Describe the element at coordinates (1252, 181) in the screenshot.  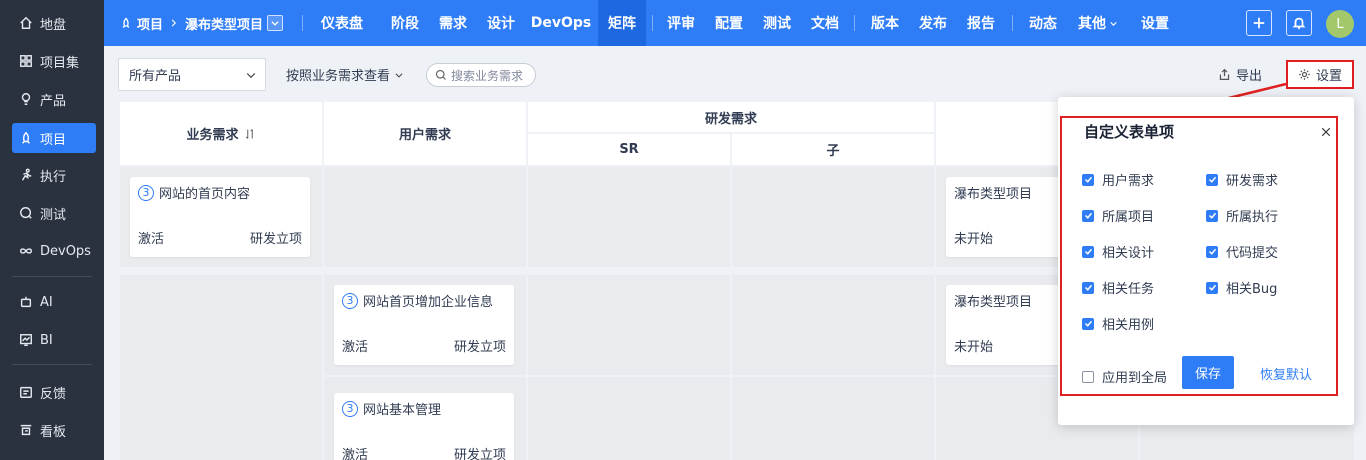
I see `option-label: 研发需求` at that location.